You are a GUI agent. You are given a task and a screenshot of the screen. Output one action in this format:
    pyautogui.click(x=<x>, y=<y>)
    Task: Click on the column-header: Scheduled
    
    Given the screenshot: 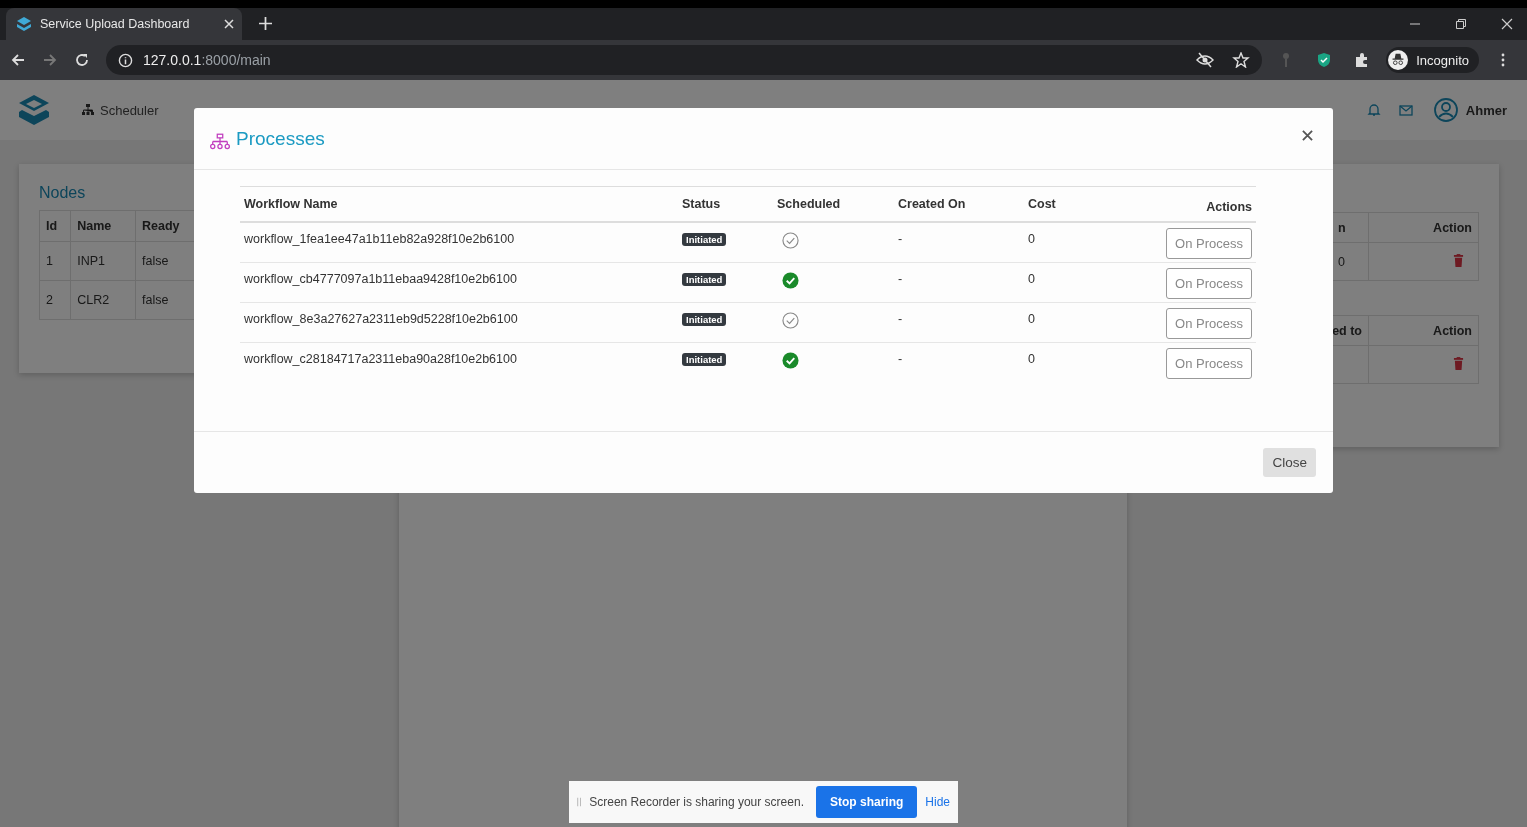 What is the action you would take?
    pyautogui.click(x=833, y=204)
    